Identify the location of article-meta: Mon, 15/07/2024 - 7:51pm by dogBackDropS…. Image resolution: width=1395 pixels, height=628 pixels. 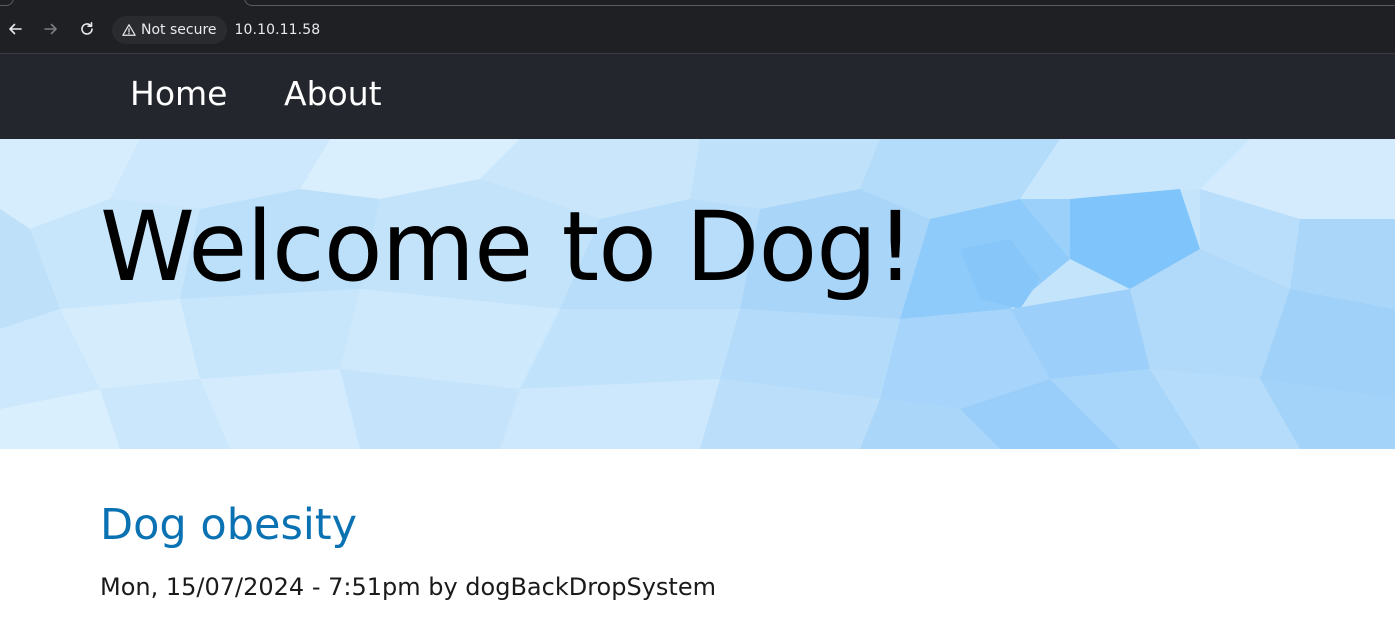
(408, 587).